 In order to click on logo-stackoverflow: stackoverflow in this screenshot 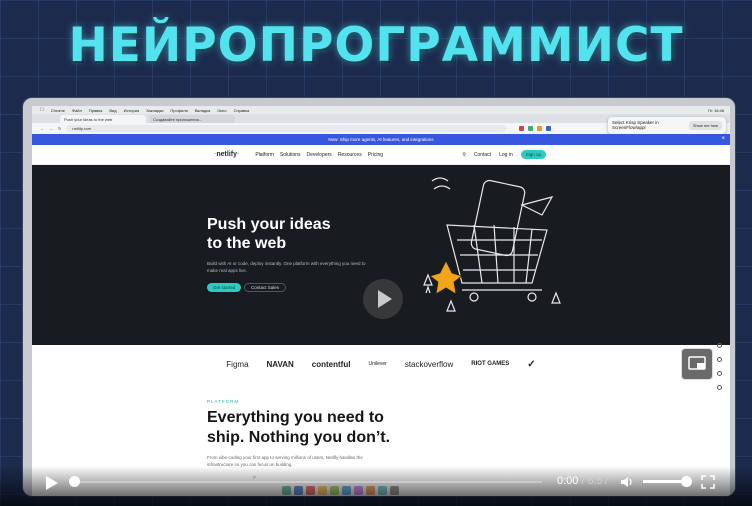, I will do `click(429, 364)`.